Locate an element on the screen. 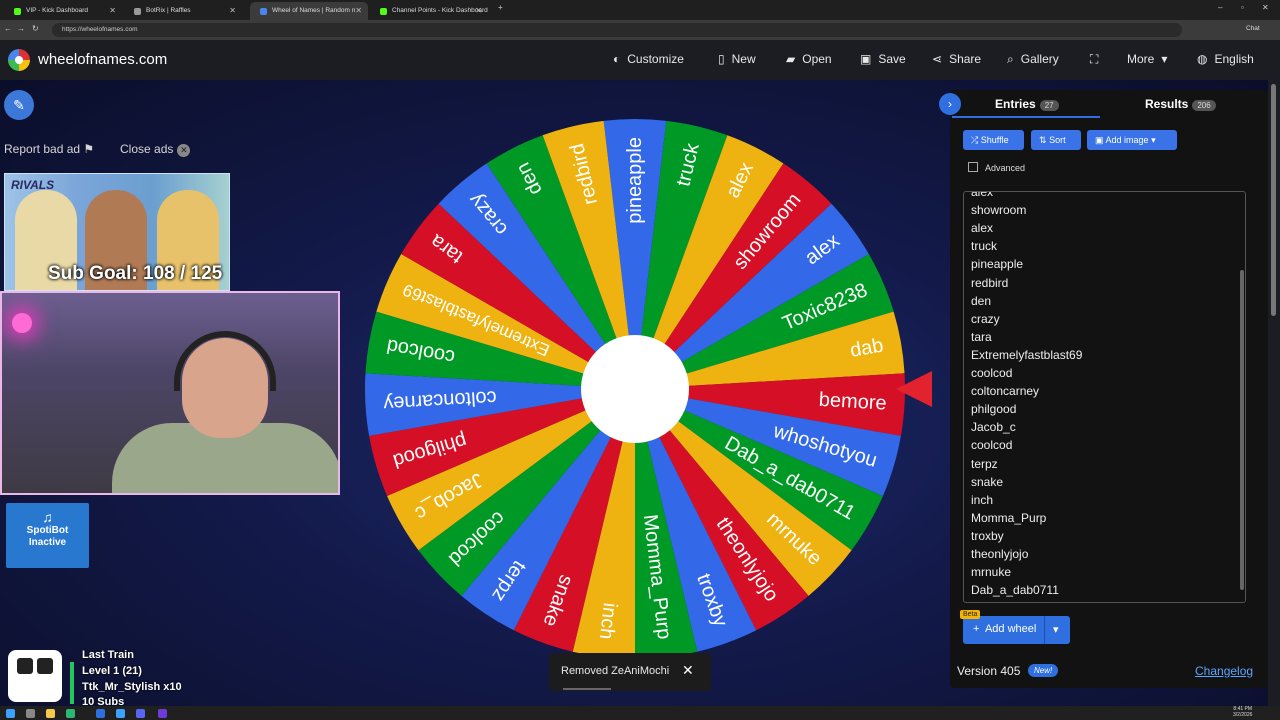 The image size is (1280, 720). sub-goal-overlay: Sub Goal: 108 / 125 is located at coordinates (135, 273).